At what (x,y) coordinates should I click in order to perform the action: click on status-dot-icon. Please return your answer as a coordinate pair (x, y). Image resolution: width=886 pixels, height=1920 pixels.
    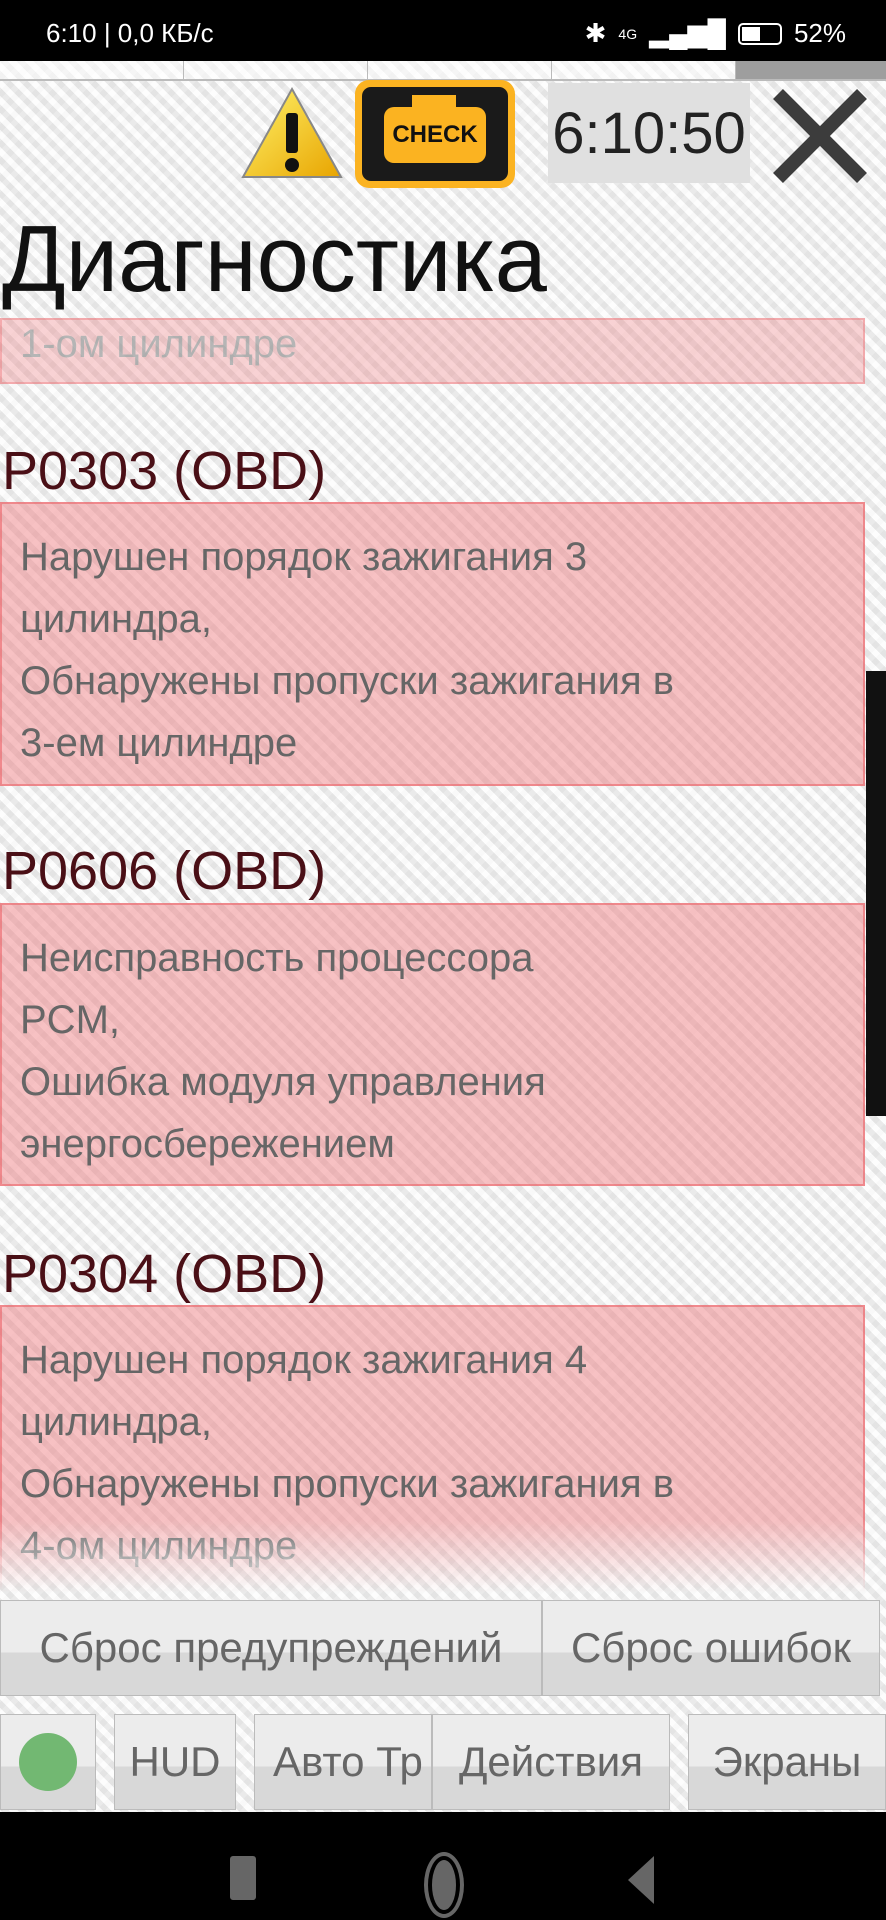
    Looking at the image, I should click on (48, 1762).